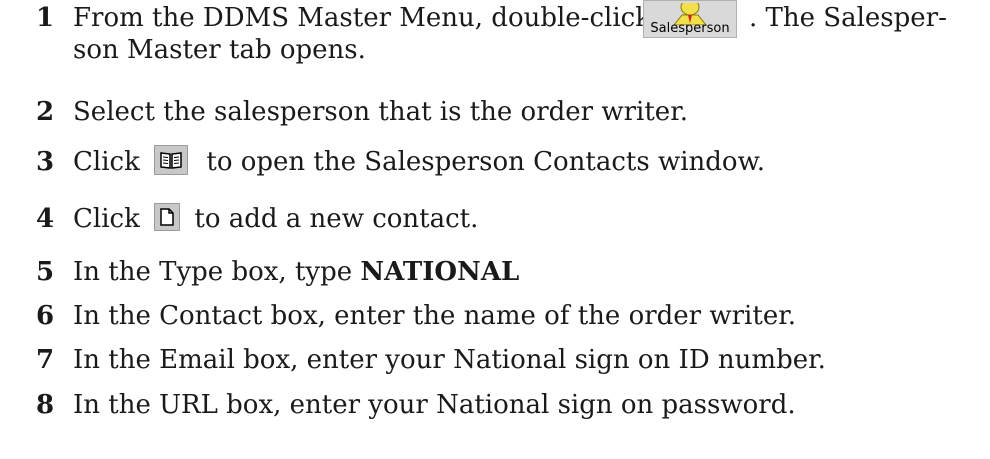 Image resolution: width=990 pixels, height=459 pixels. Describe the element at coordinates (486, 162) in the screenshot. I see `step-text: to open the Salesperson Contacts window.` at that location.